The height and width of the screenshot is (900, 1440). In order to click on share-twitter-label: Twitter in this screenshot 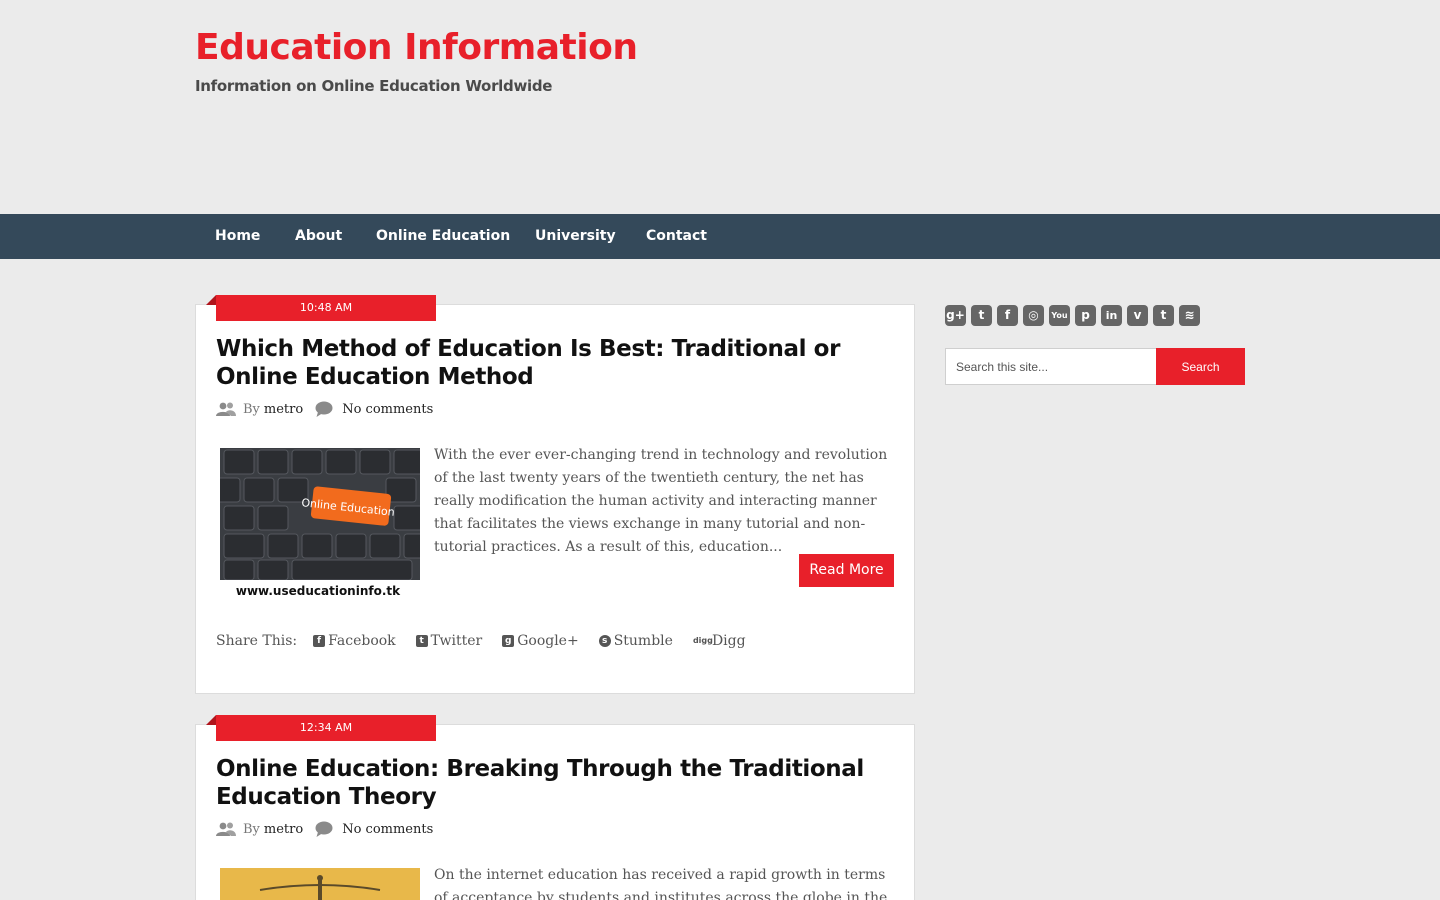, I will do `click(456, 641)`.